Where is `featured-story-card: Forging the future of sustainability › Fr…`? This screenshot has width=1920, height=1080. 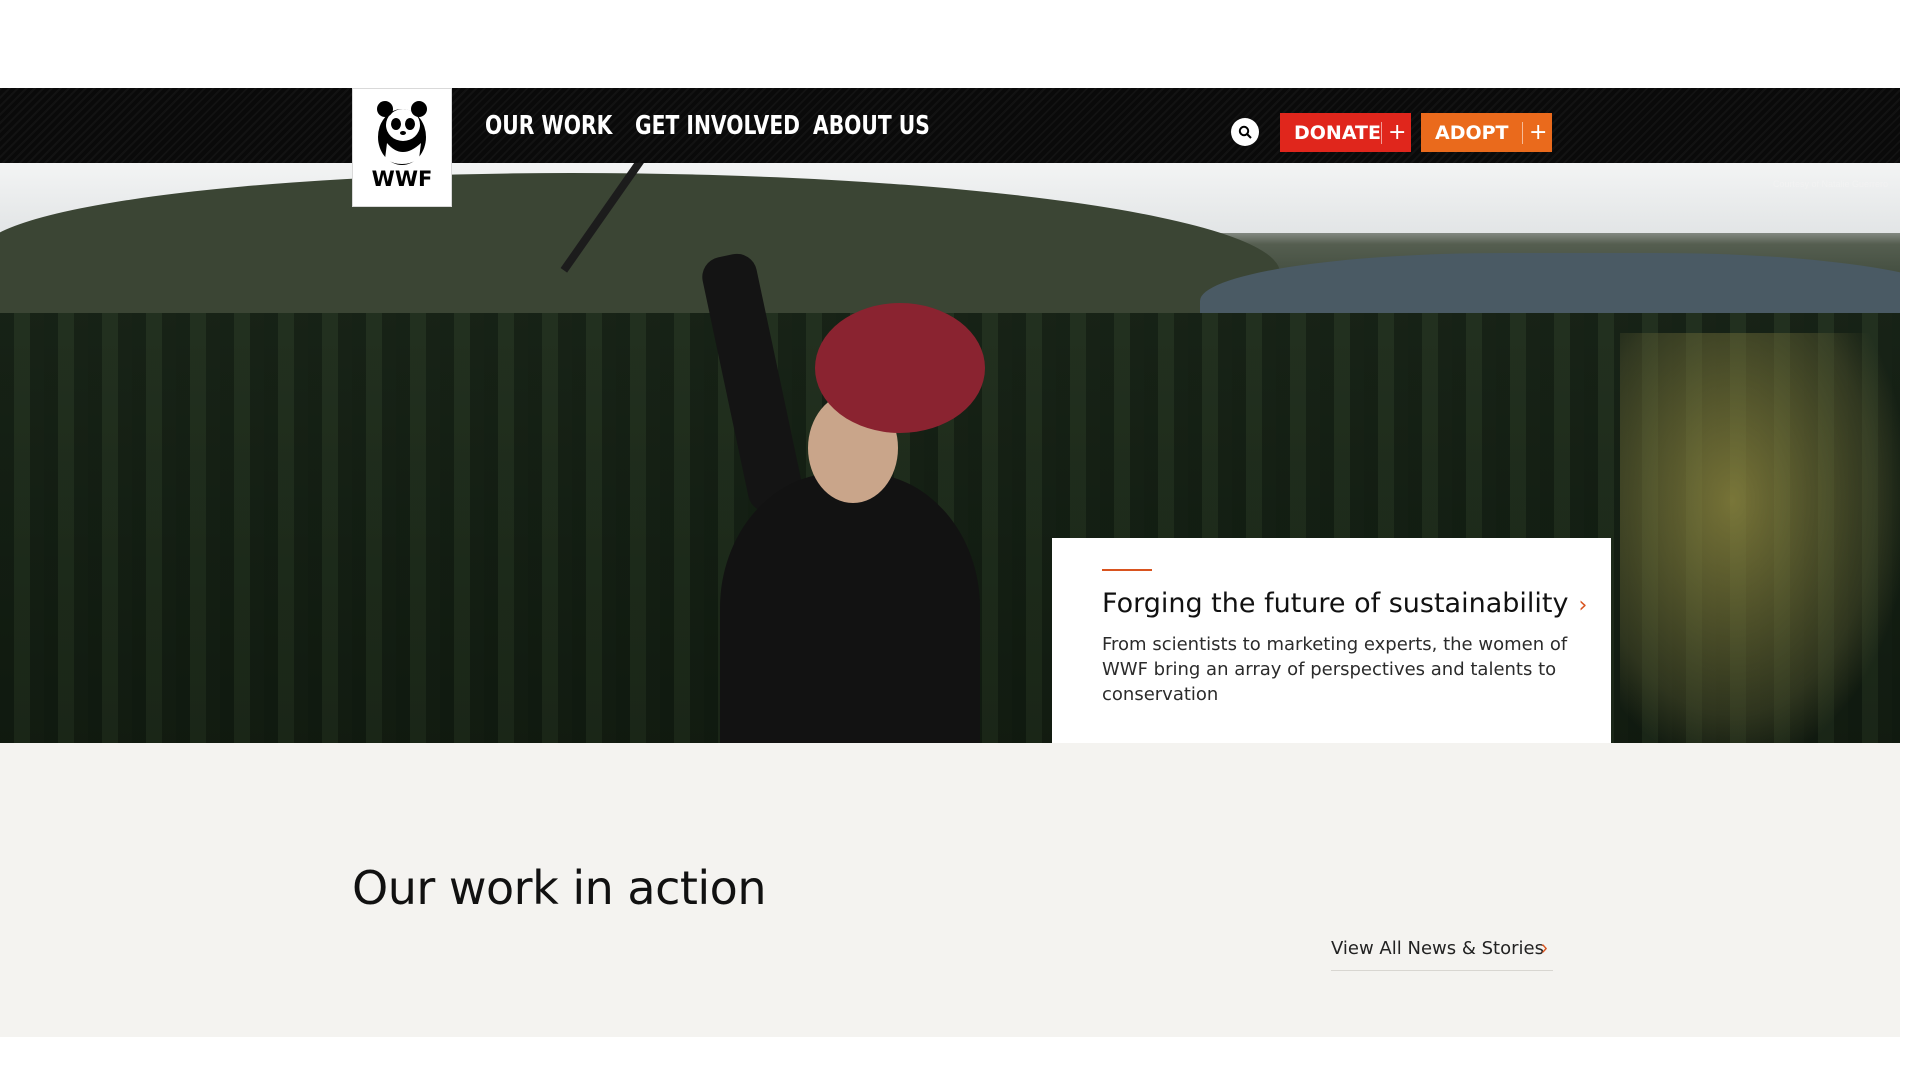 featured-story-card: Forging the future of sustainability › Fr… is located at coordinates (1331, 640).